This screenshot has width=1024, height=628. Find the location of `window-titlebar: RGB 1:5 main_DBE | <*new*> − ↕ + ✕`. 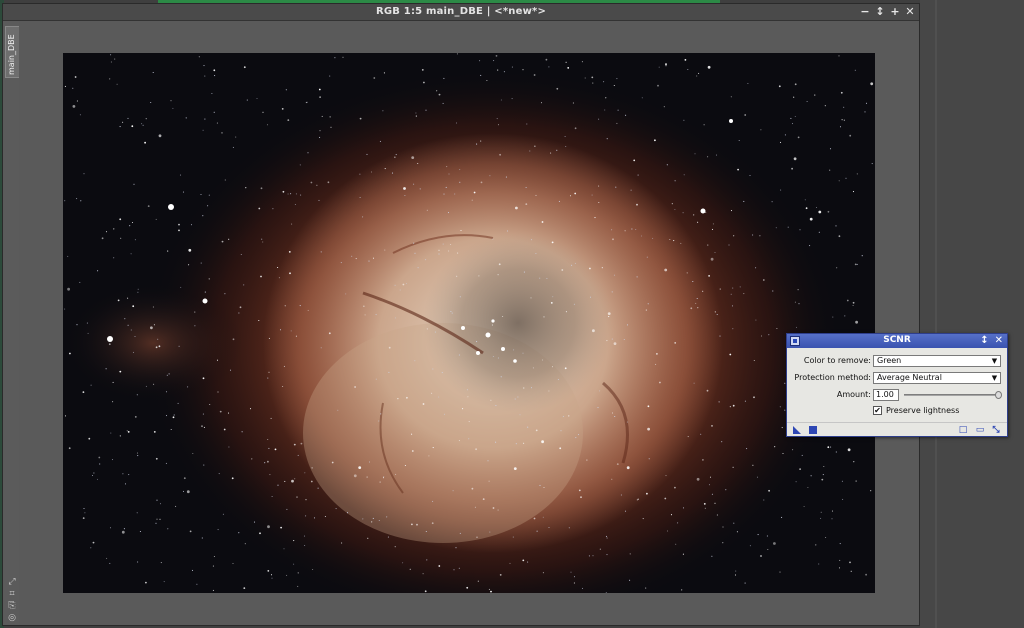

window-titlebar: RGB 1:5 main_DBE | <*new*> − ↕ + ✕ is located at coordinates (461, 12).